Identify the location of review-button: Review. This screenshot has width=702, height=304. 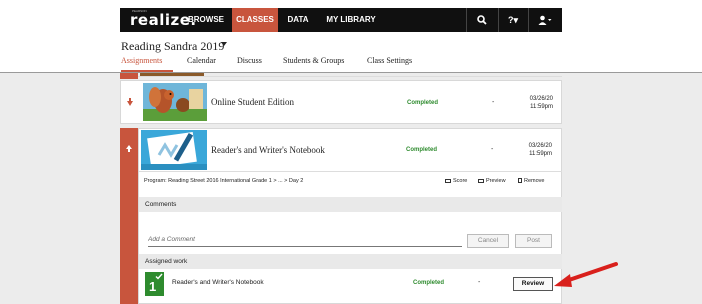
(533, 284).